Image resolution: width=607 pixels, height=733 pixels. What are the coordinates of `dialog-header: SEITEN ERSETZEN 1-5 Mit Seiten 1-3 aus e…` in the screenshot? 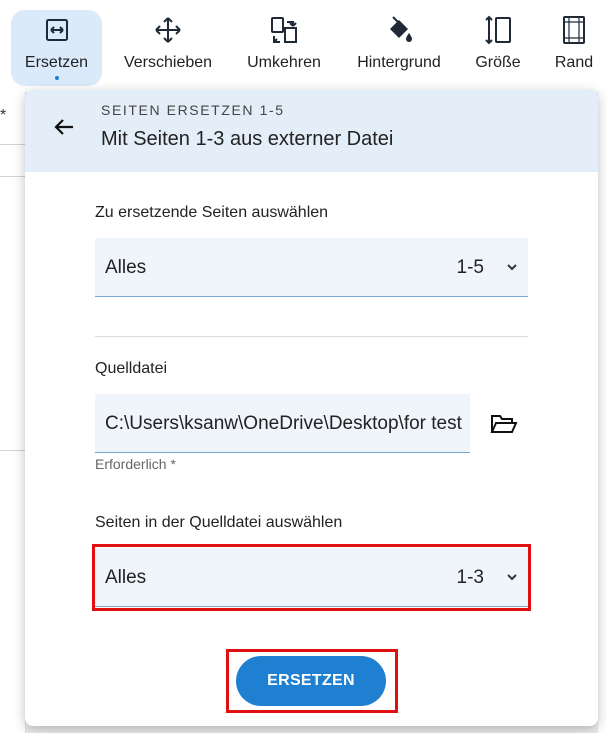 It's located at (311, 131).